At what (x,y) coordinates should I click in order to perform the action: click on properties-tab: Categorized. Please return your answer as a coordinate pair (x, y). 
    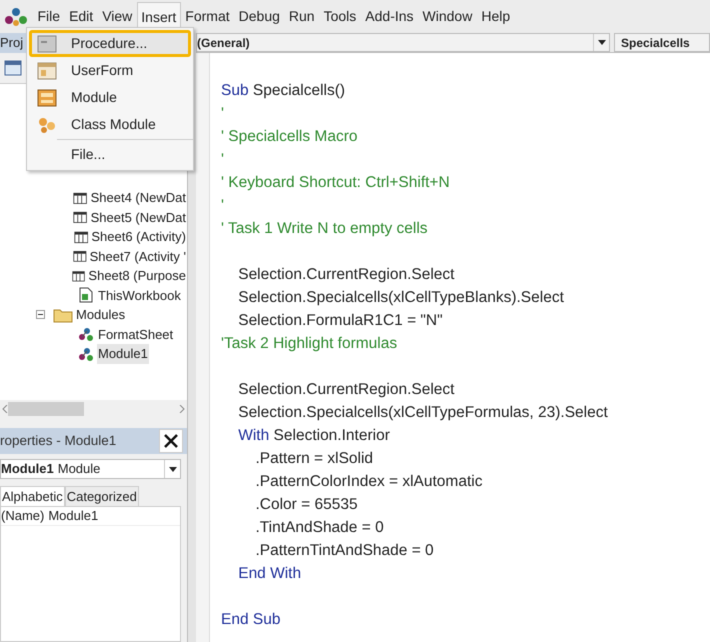
    Looking at the image, I should click on (101, 496).